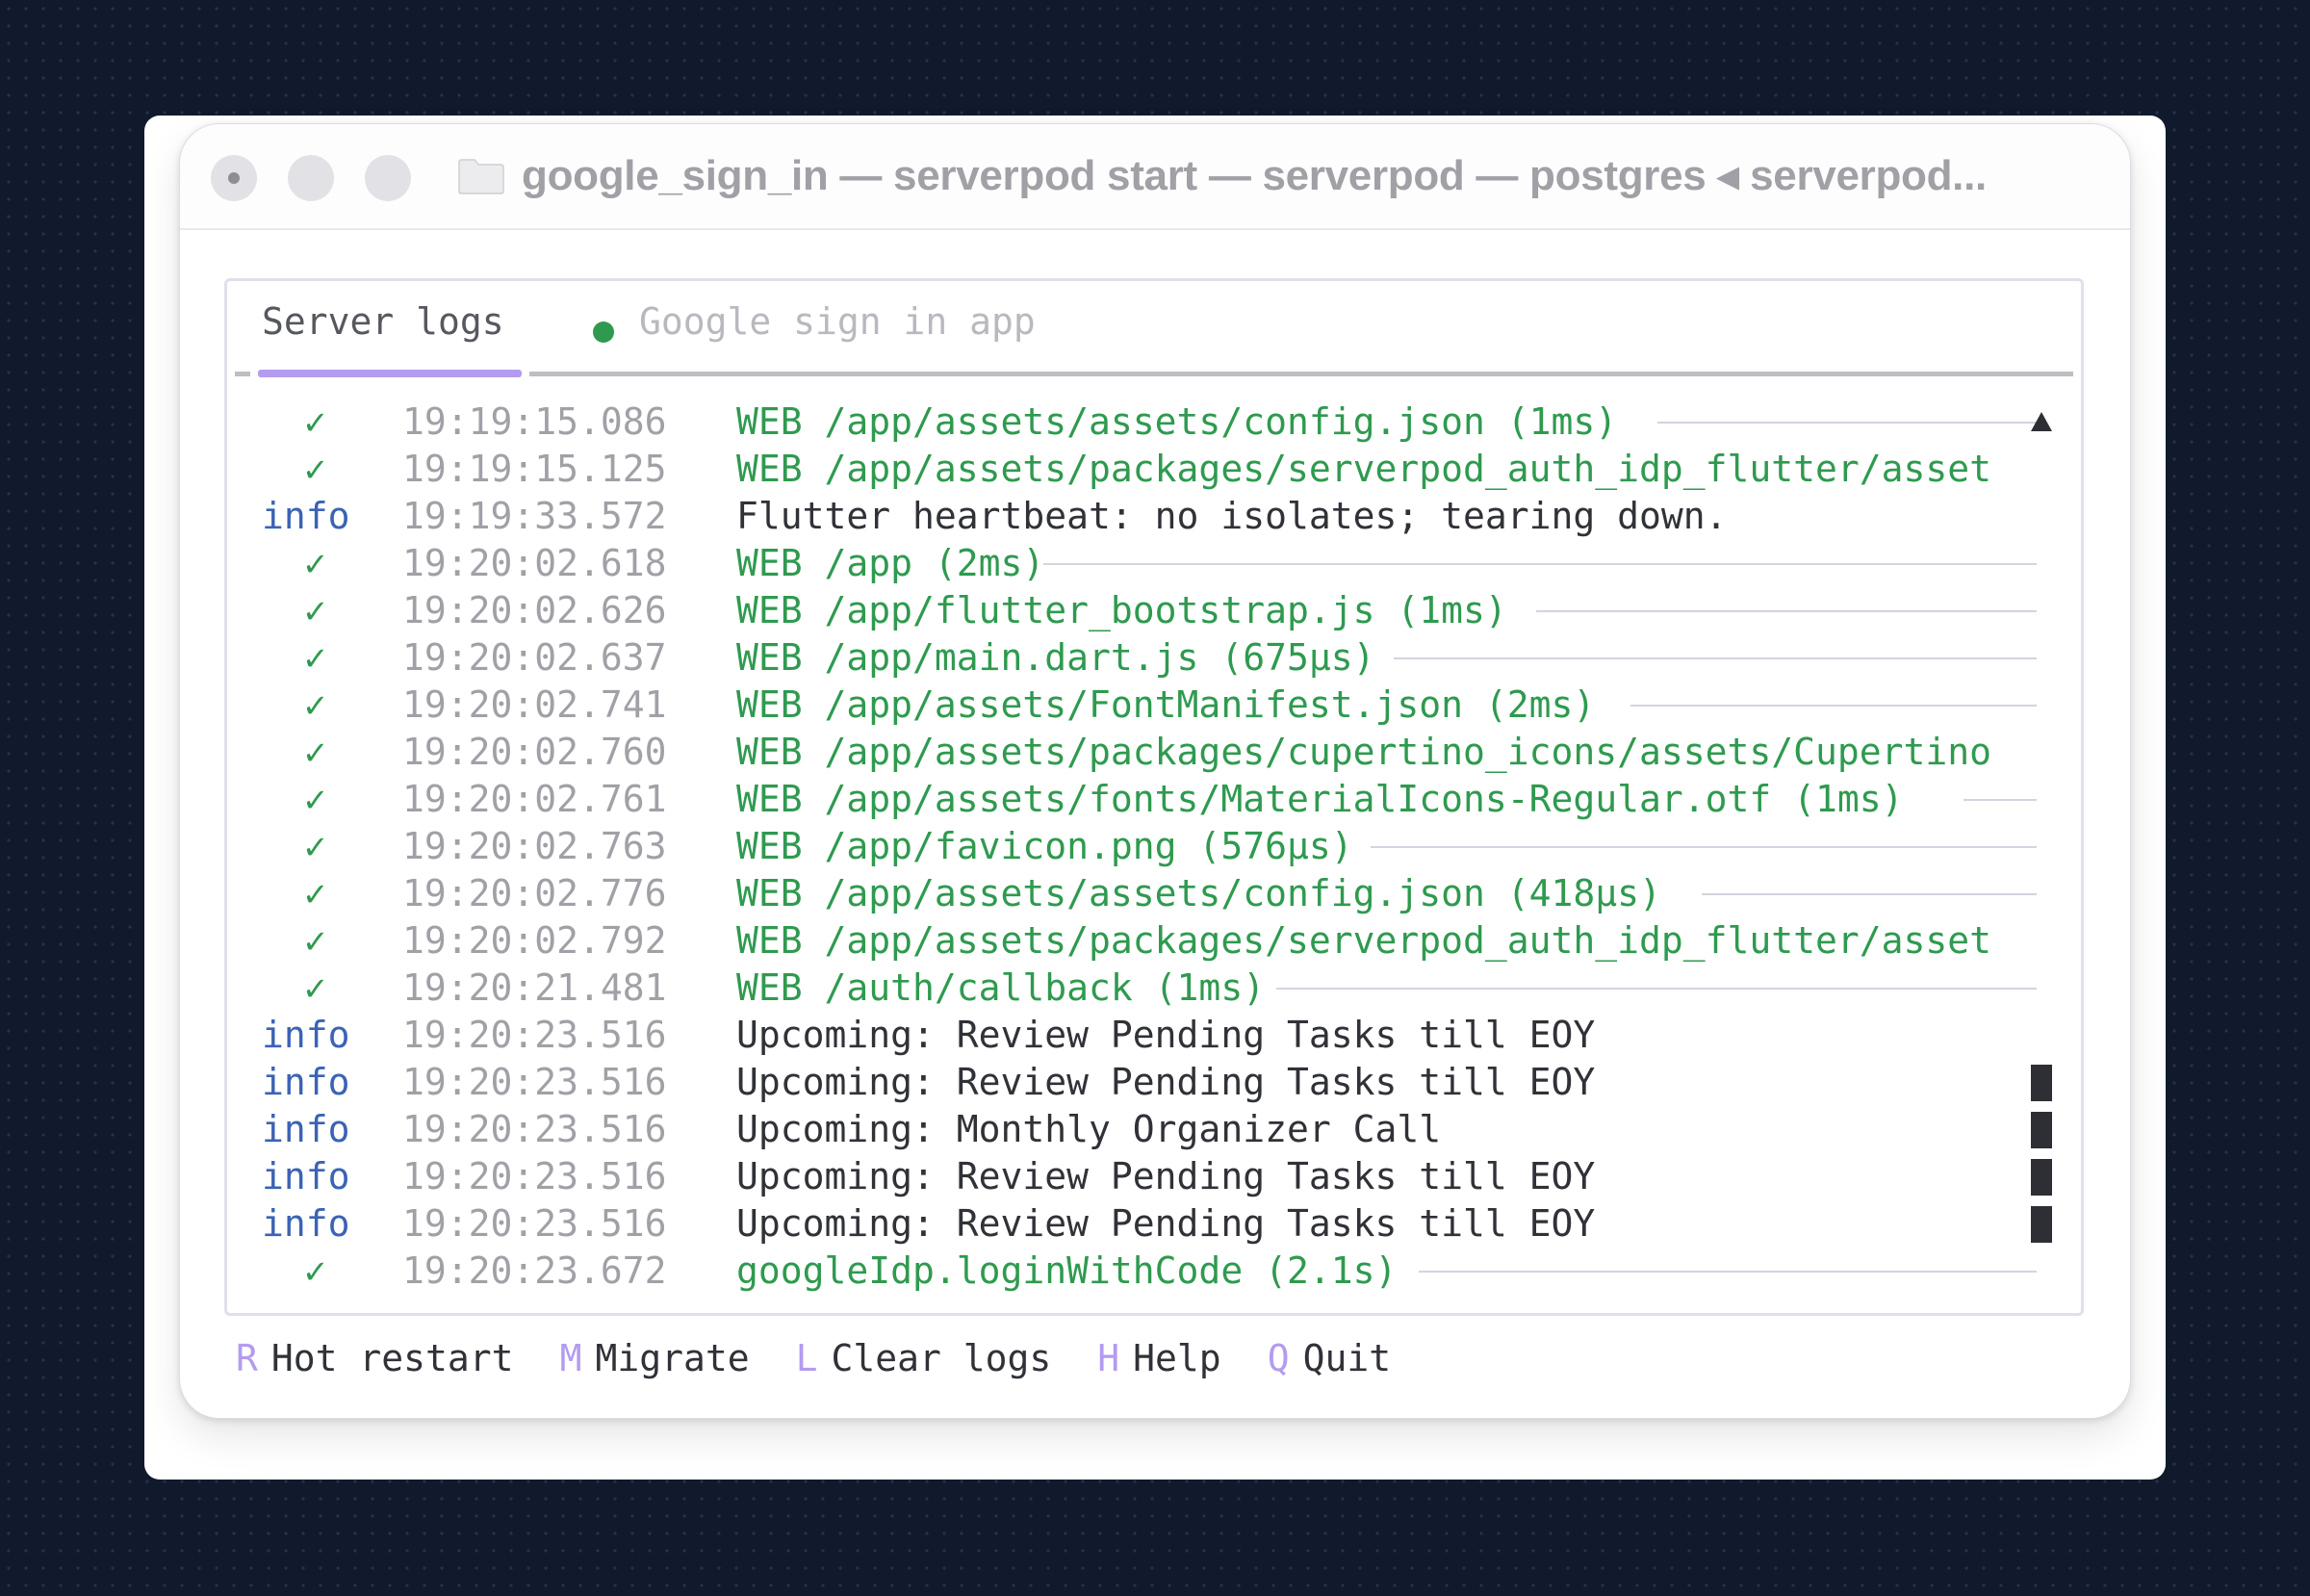  What do you see at coordinates (1279, 1358) in the screenshot?
I see `shortcut-key-quit: Q` at bounding box center [1279, 1358].